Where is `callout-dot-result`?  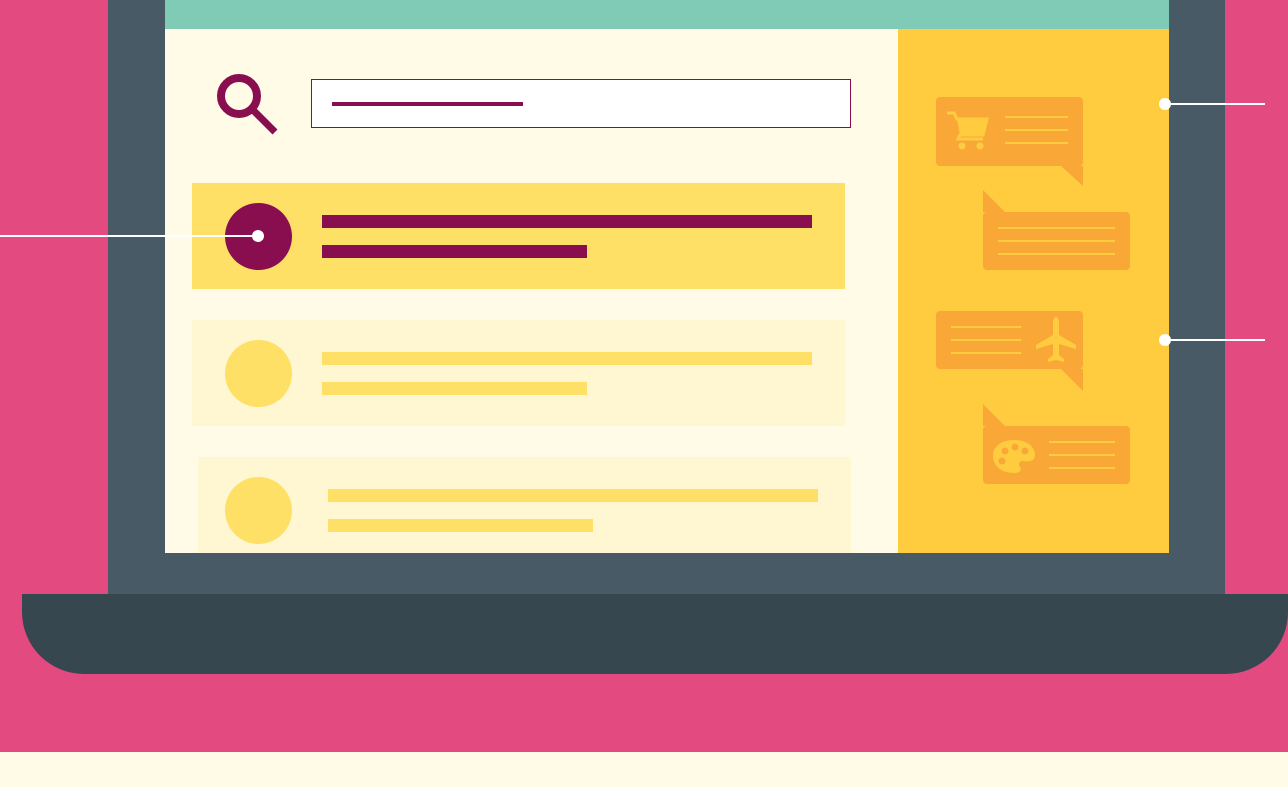
callout-dot-result is located at coordinates (258, 236).